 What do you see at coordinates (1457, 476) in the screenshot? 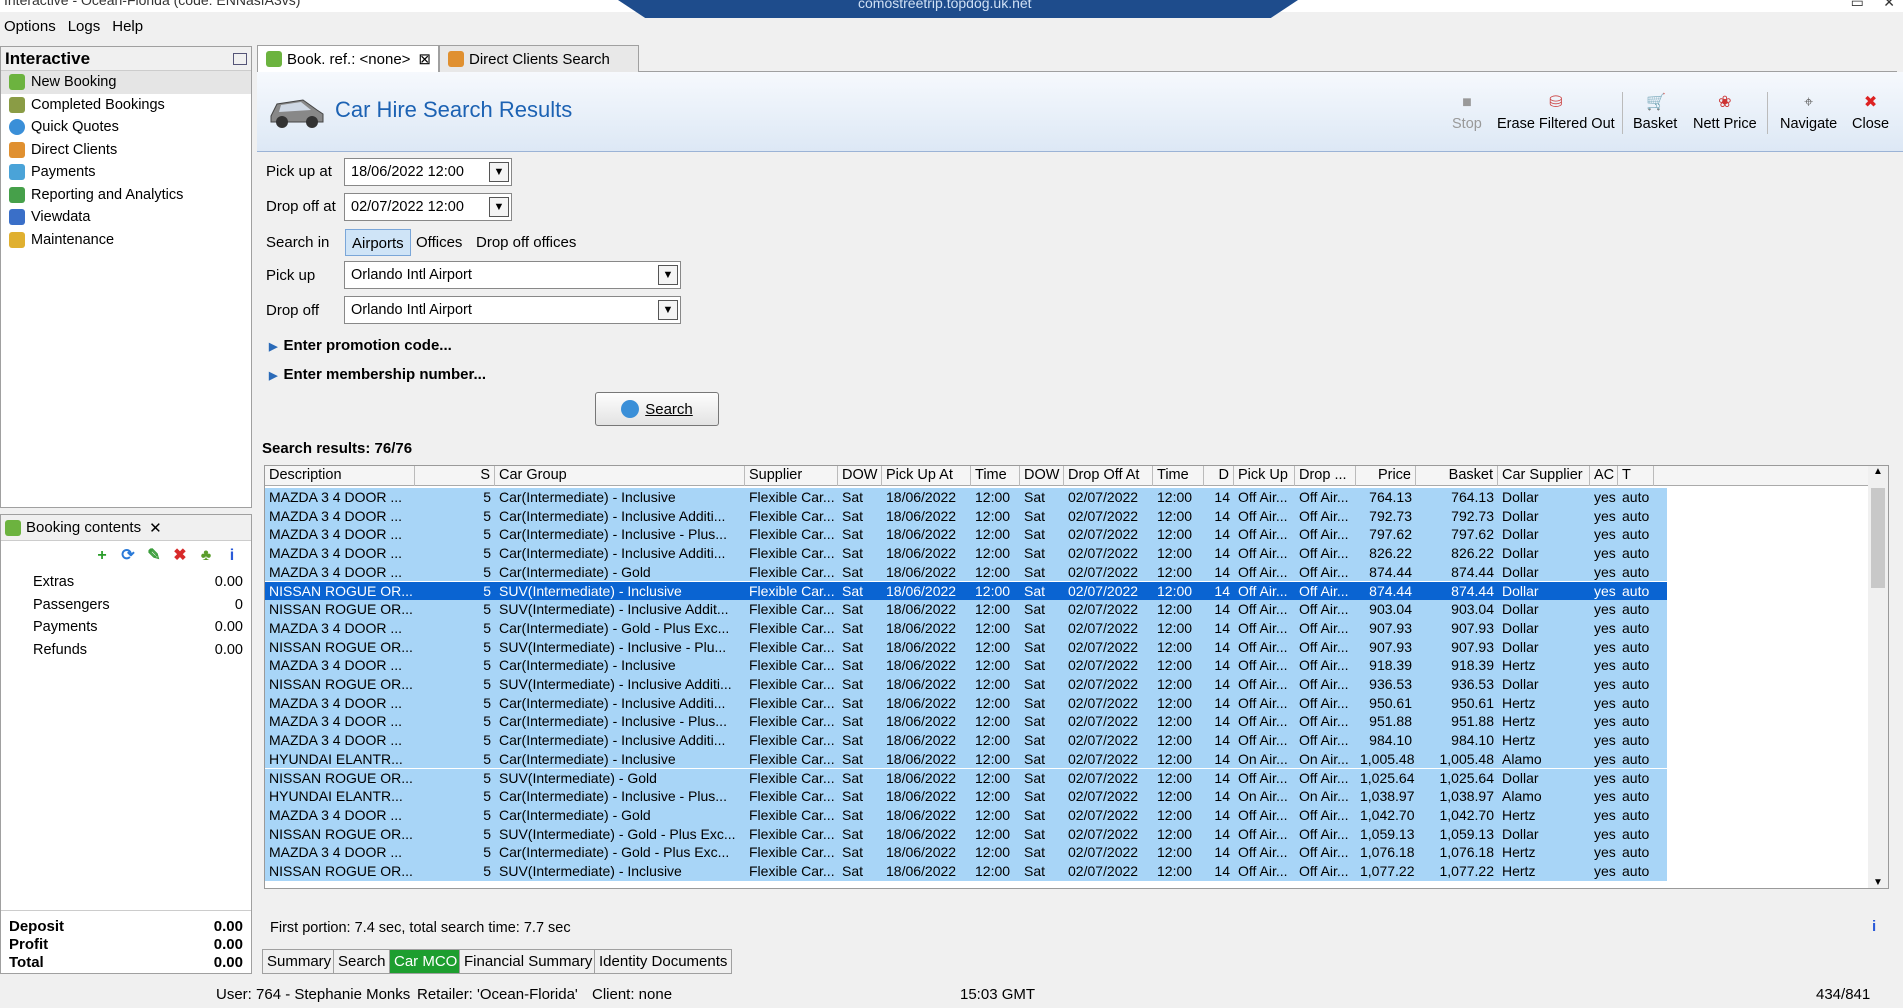
I see `column-header: Basket` at bounding box center [1457, 476].